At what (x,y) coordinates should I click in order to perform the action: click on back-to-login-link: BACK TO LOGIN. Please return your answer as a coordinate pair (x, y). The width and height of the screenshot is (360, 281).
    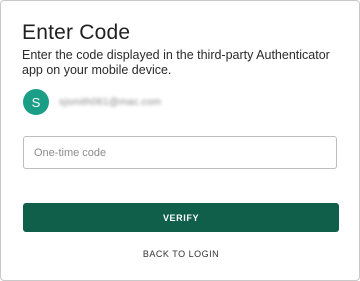
    Looking at the image, I should click on (180, 254).